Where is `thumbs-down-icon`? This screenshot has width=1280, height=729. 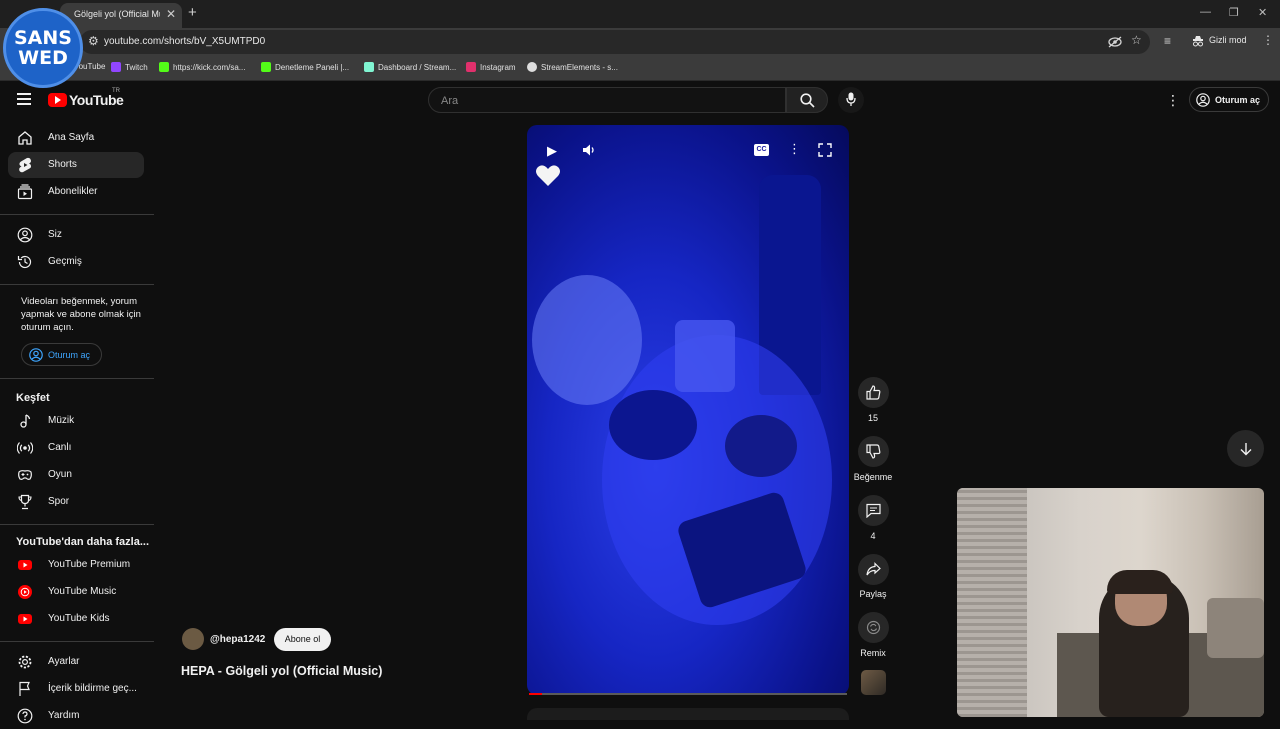 thumbs-down-icon is located at coordinates (873, 451).